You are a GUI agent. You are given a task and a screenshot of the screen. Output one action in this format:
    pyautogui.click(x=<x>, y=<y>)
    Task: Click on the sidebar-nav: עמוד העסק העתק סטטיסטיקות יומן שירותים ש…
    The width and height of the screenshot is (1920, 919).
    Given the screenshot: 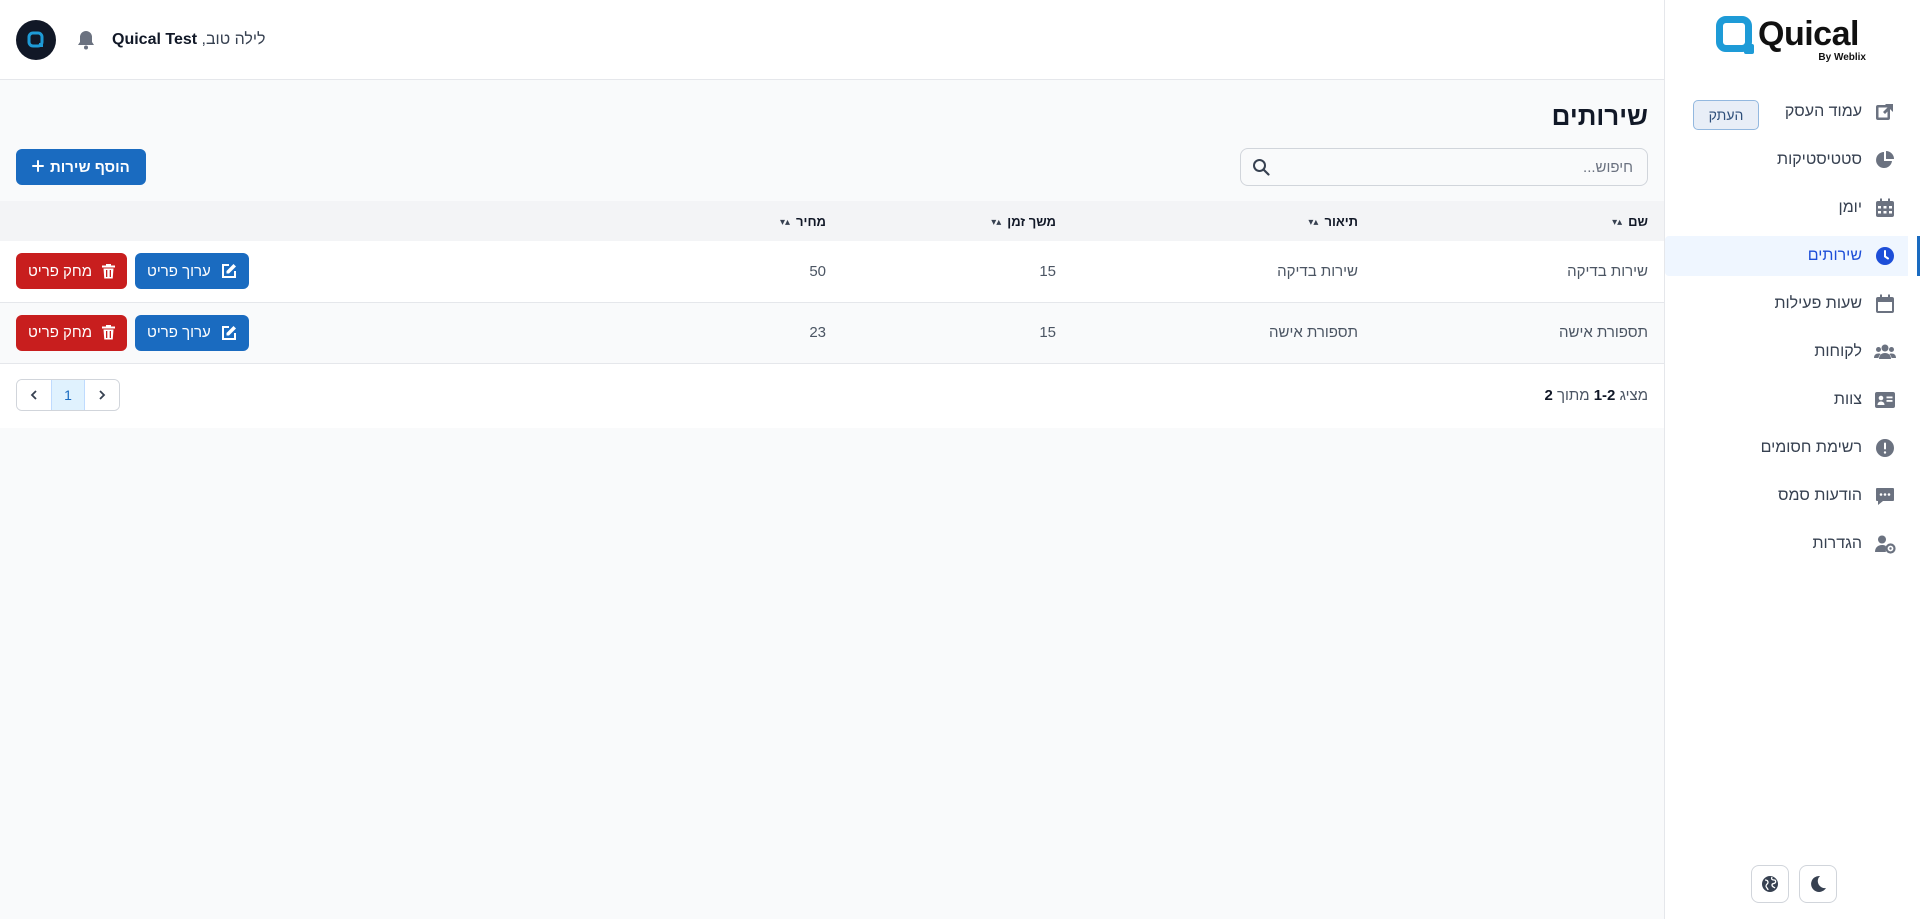 What is the action you would take?
    pyautogui.click(x=1792, y=332)
    